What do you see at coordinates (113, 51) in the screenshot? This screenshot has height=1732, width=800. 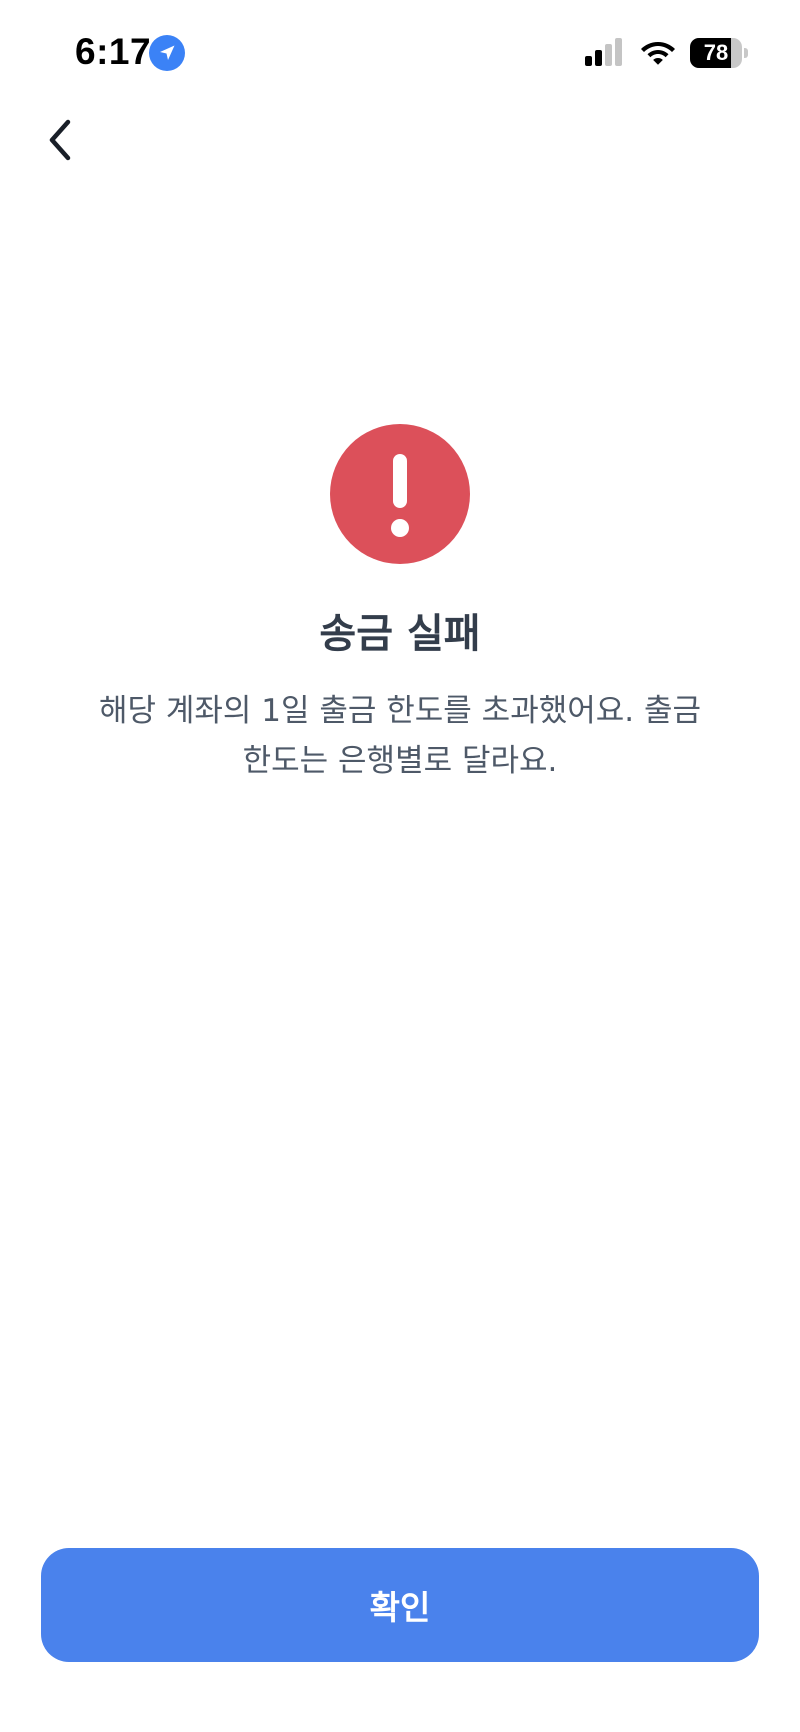 I see `status-time: 6:17` at bounding box center [113, 51].